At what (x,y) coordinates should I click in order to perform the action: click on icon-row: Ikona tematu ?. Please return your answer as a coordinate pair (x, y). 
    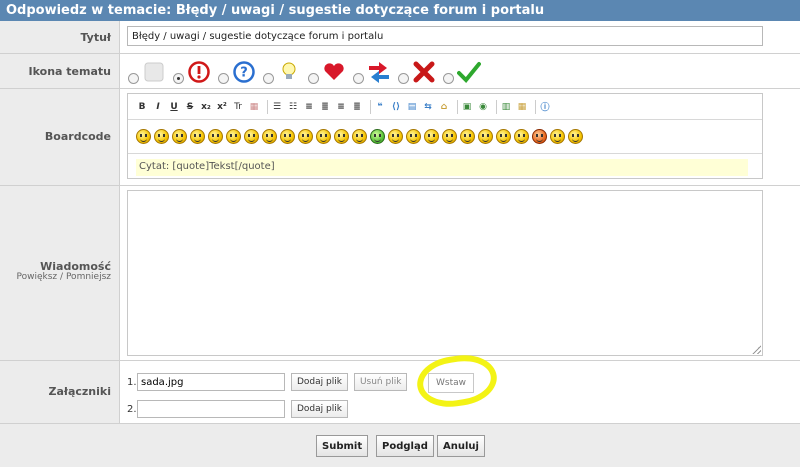
    Looking at the image, I should click on (400, 71).